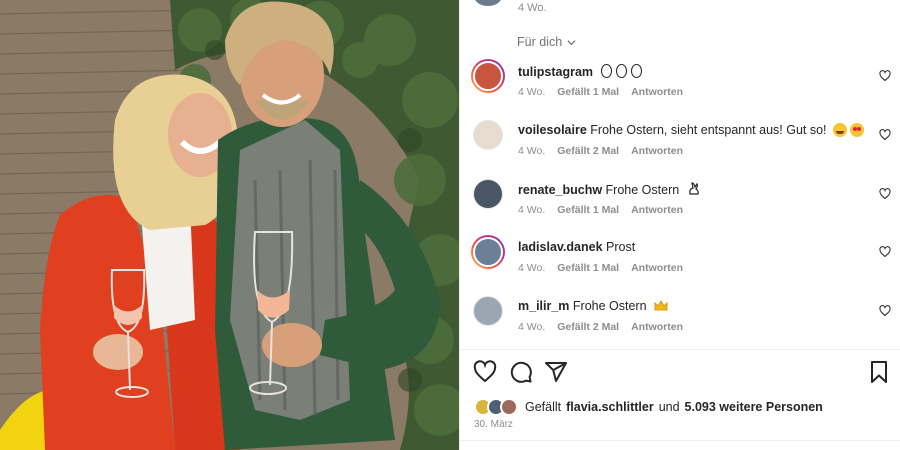  What do you see at coordinates (493, 424) in the screenshot?
I see `post-date: 30. März` at bounding box center [493, 424].